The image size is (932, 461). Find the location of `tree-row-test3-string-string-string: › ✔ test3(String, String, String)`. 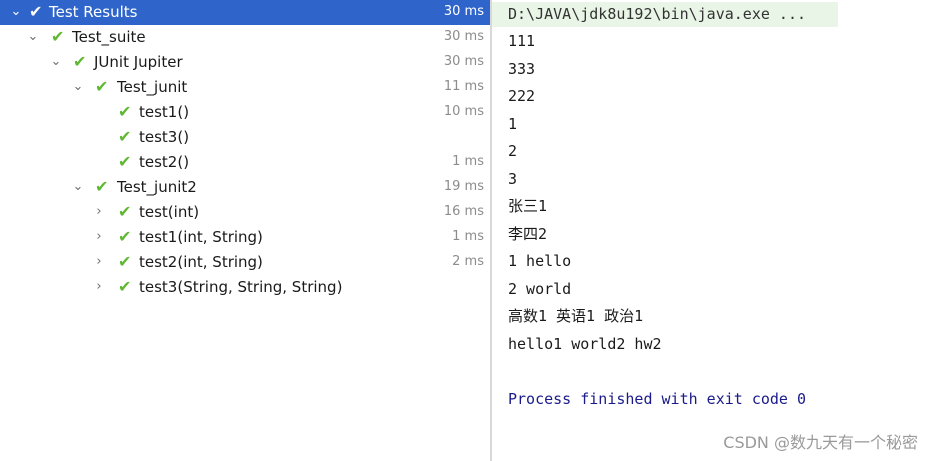

tree-row-test3-string-string-string: › ✔ test3(String, String, String) is located at coordinates (245, 287).